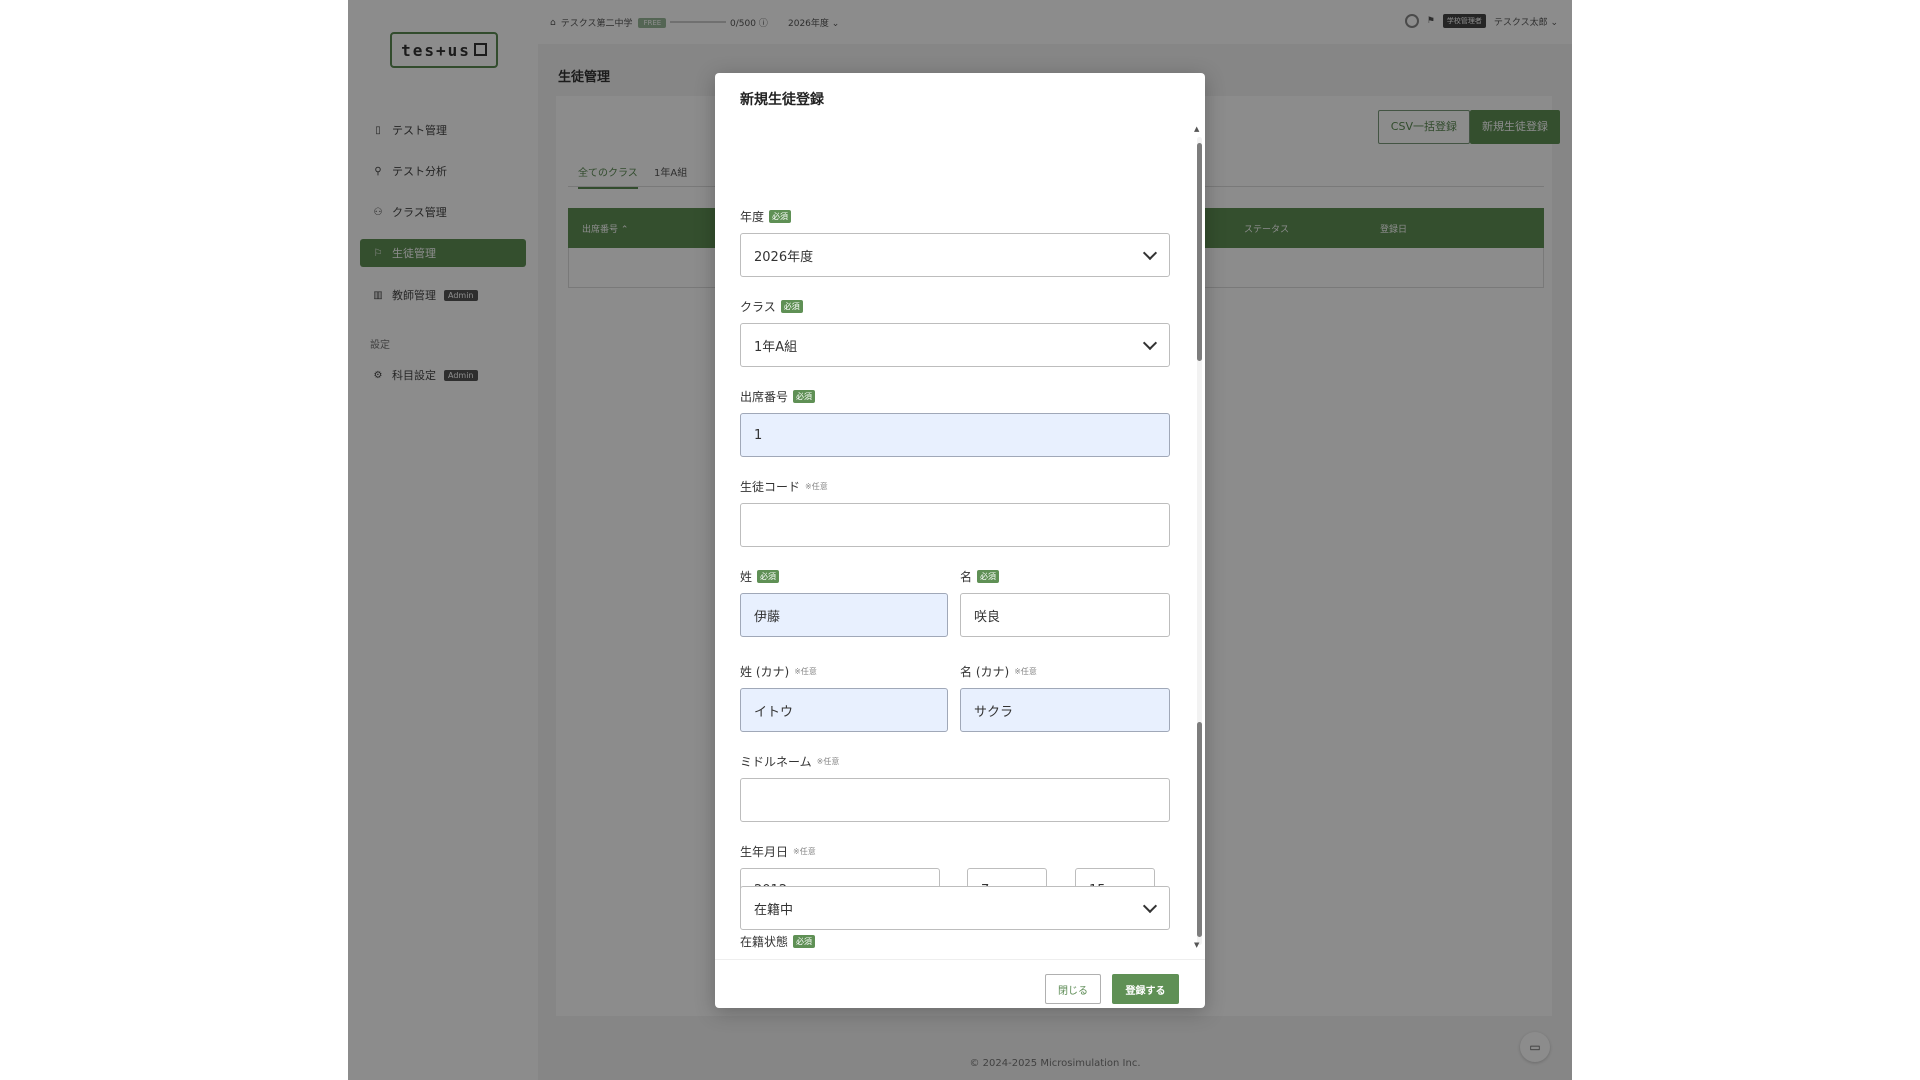  I want to click on close-button: 閉じる, so click(1073, 989).